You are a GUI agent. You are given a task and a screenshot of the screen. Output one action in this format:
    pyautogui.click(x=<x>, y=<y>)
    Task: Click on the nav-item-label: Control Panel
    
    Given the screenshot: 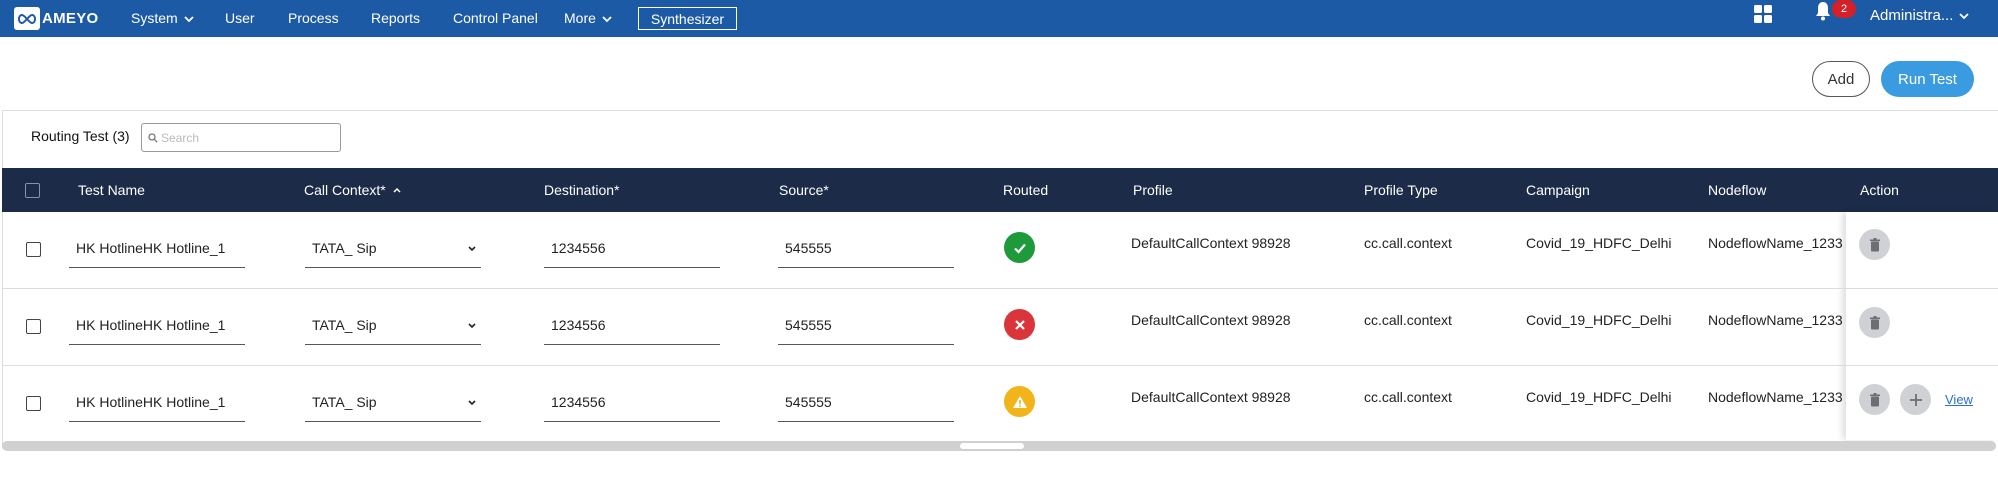 What is the action you would take?
    pyautogui.click(x=495, y=18)
    